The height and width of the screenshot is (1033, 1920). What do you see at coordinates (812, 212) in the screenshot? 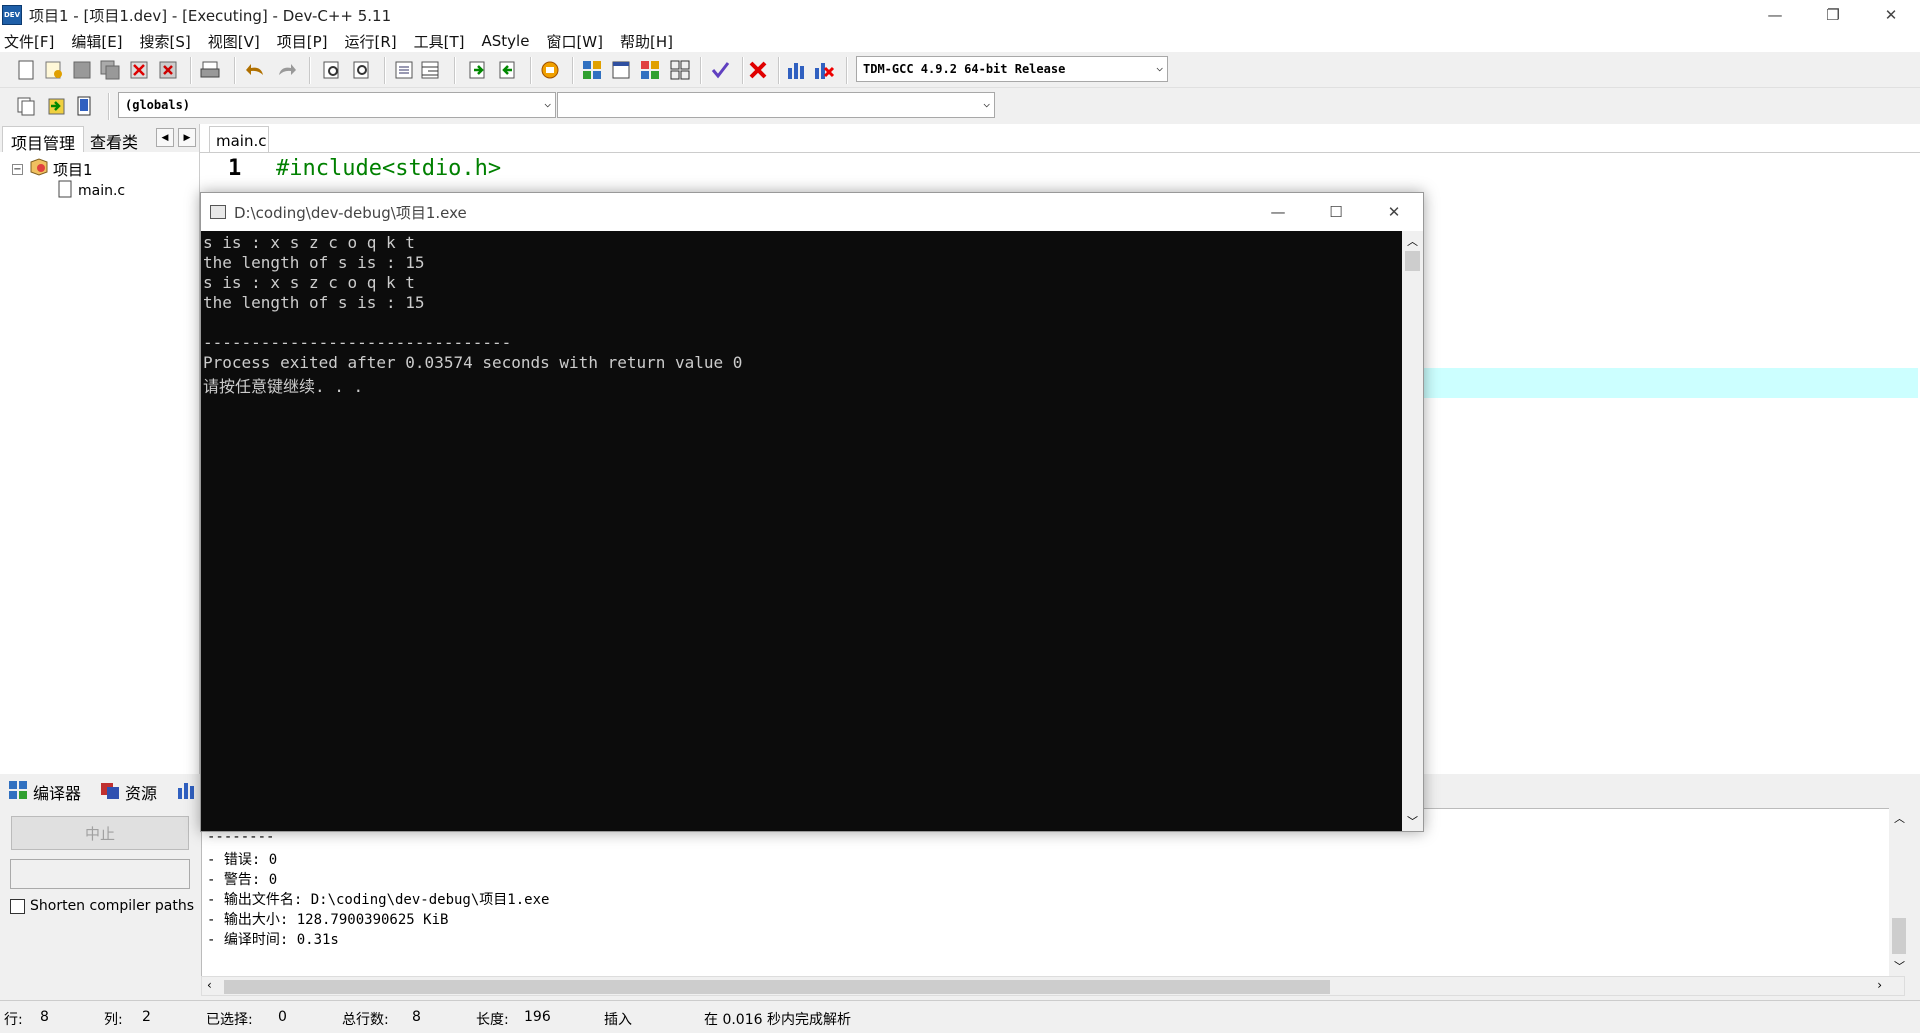
I see `console-title-bar: D:\coding\dev-debug\项目1.exe — ☐ ✕` at bounding box center [812, 212].